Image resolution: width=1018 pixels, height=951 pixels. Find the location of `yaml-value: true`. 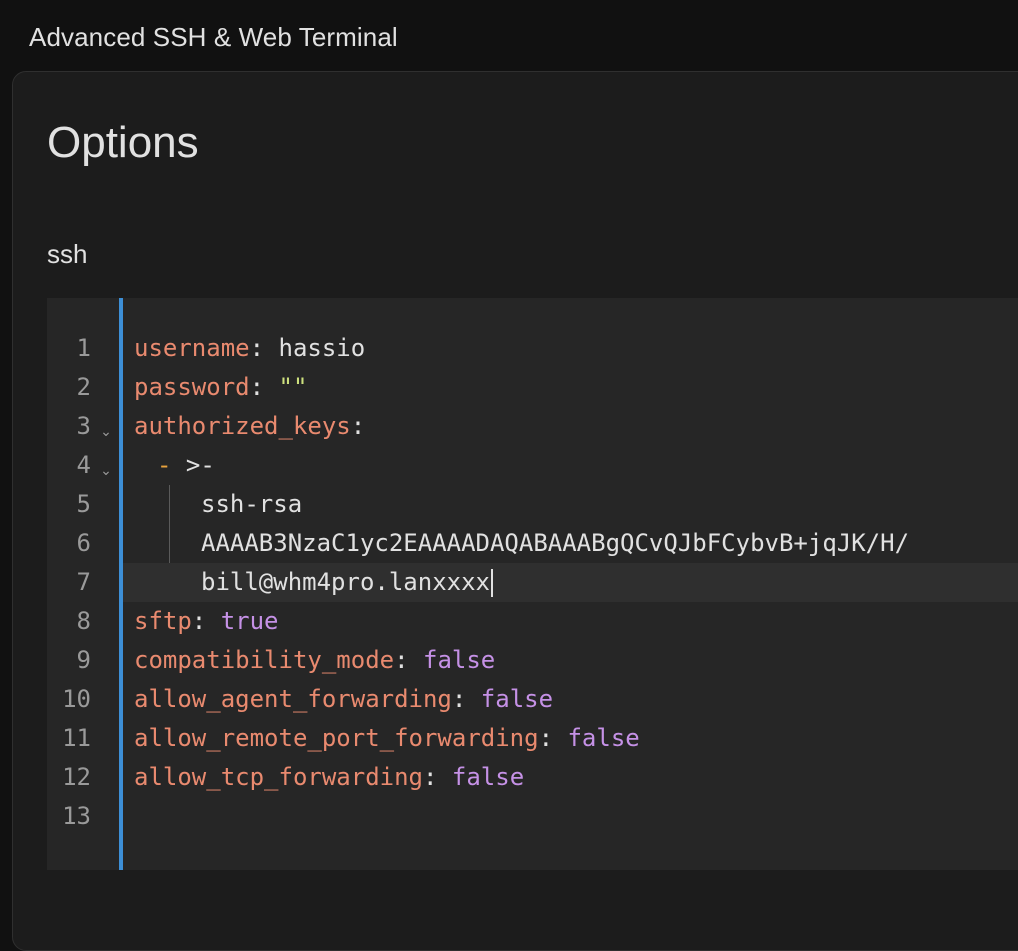

yaml-value: true is located at coordinates (249, 621).